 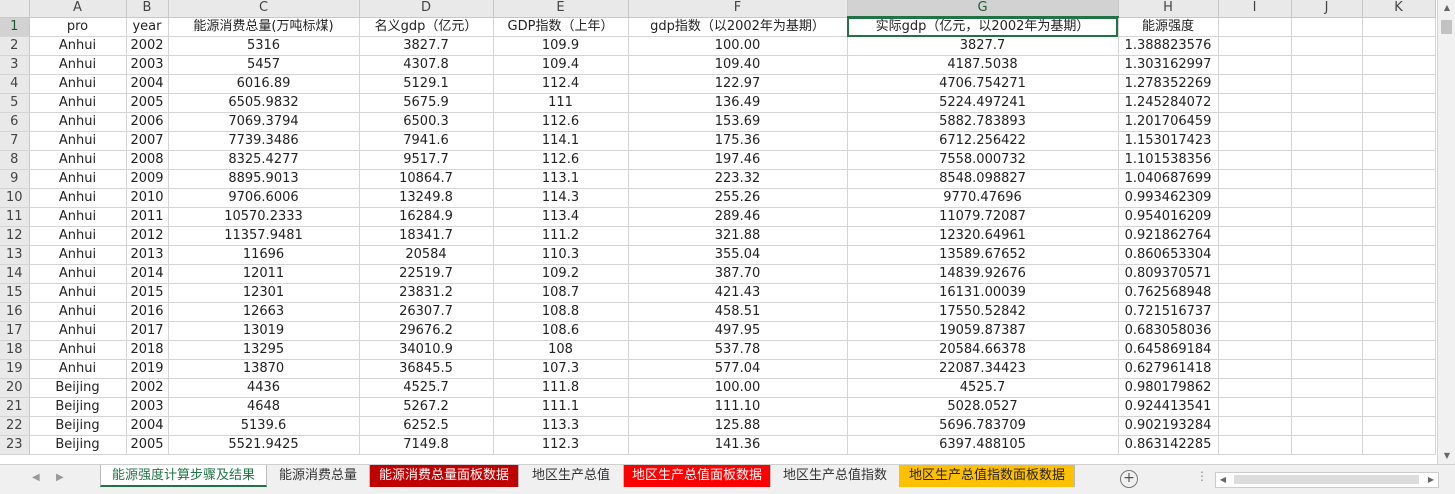 I want to click on cell: 12011, so click(x=264, y=274).